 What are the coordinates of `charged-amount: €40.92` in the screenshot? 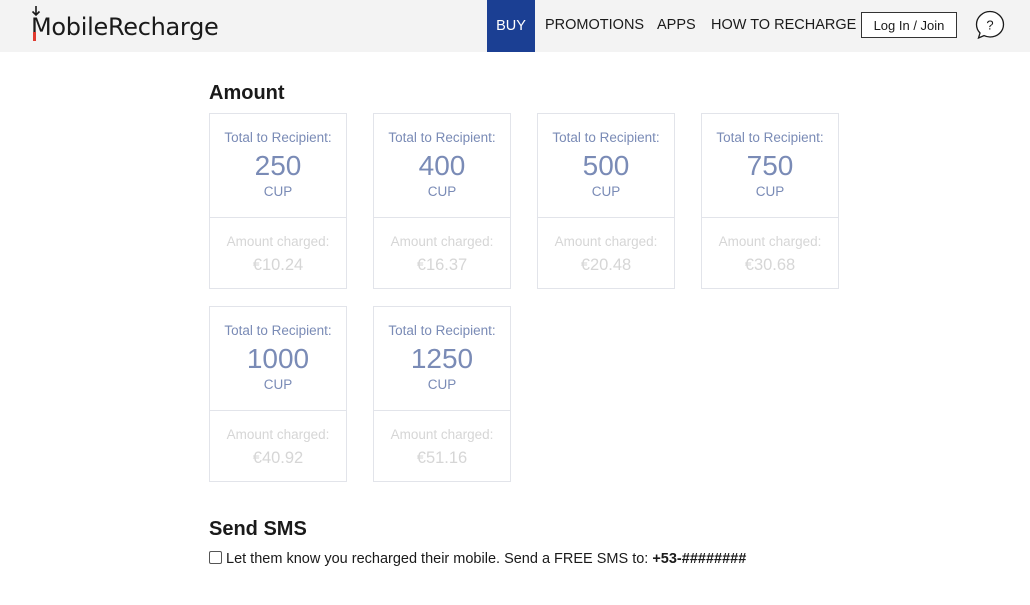 It's located at (278, 458).